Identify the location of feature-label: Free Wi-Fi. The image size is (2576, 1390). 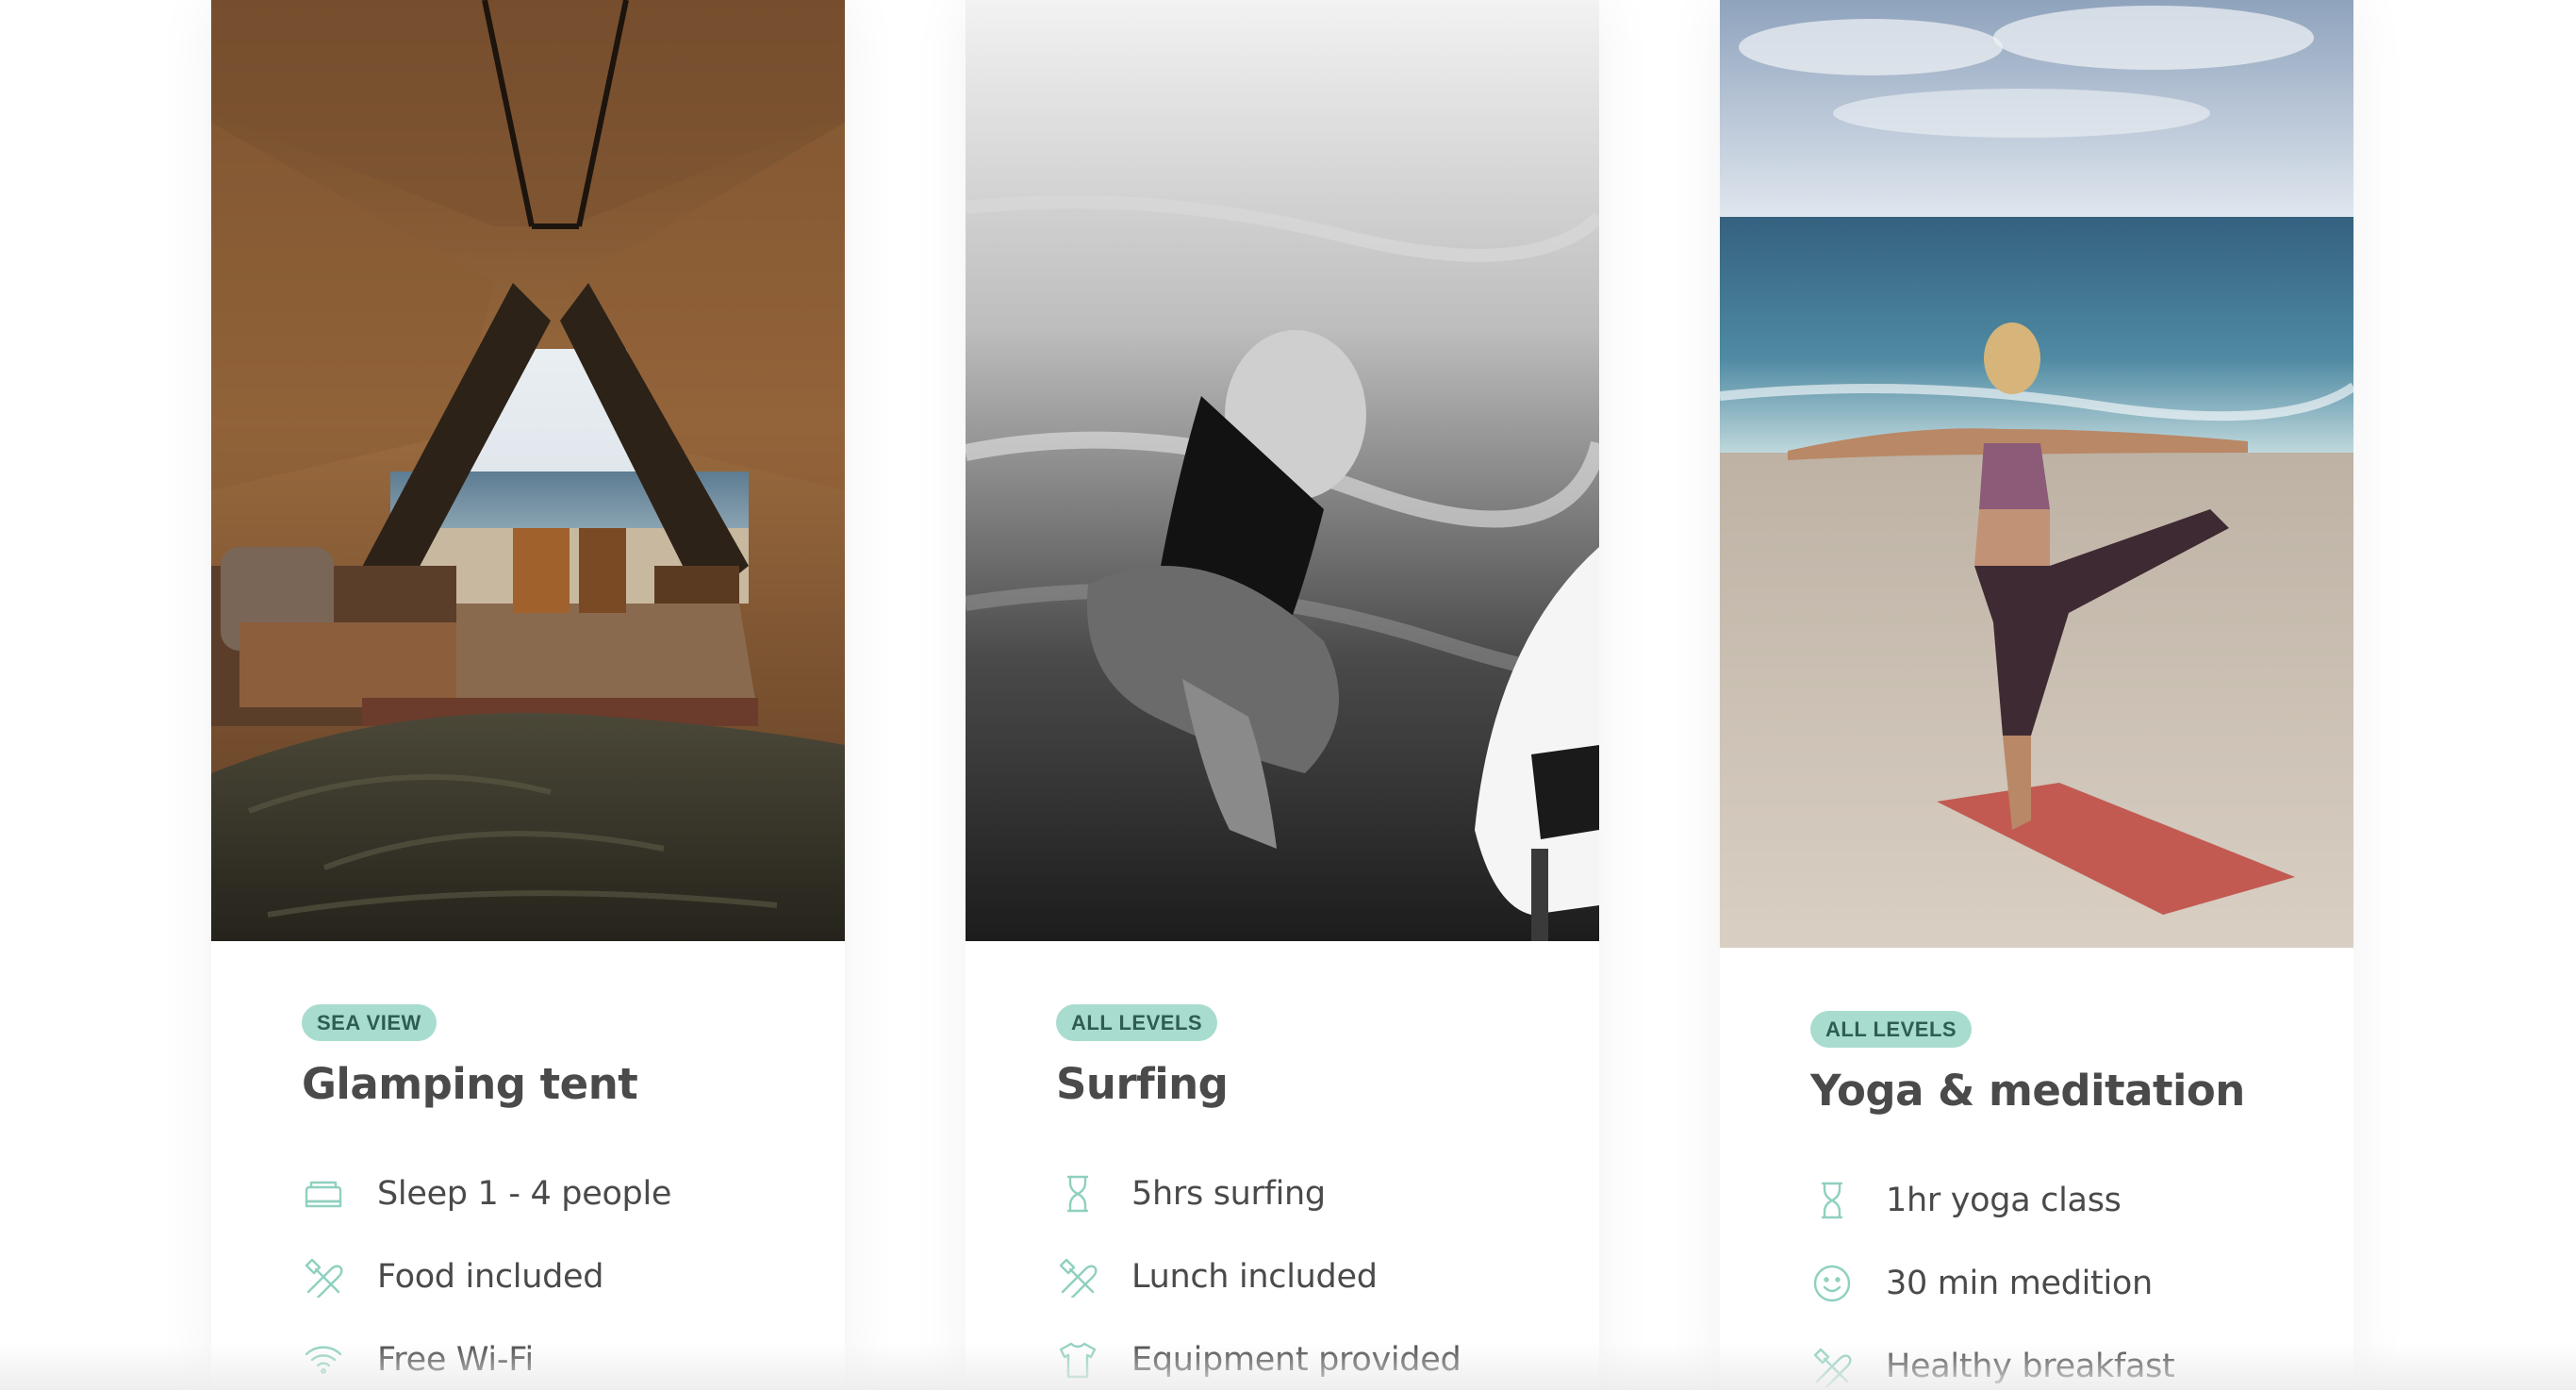
(455, 1360).